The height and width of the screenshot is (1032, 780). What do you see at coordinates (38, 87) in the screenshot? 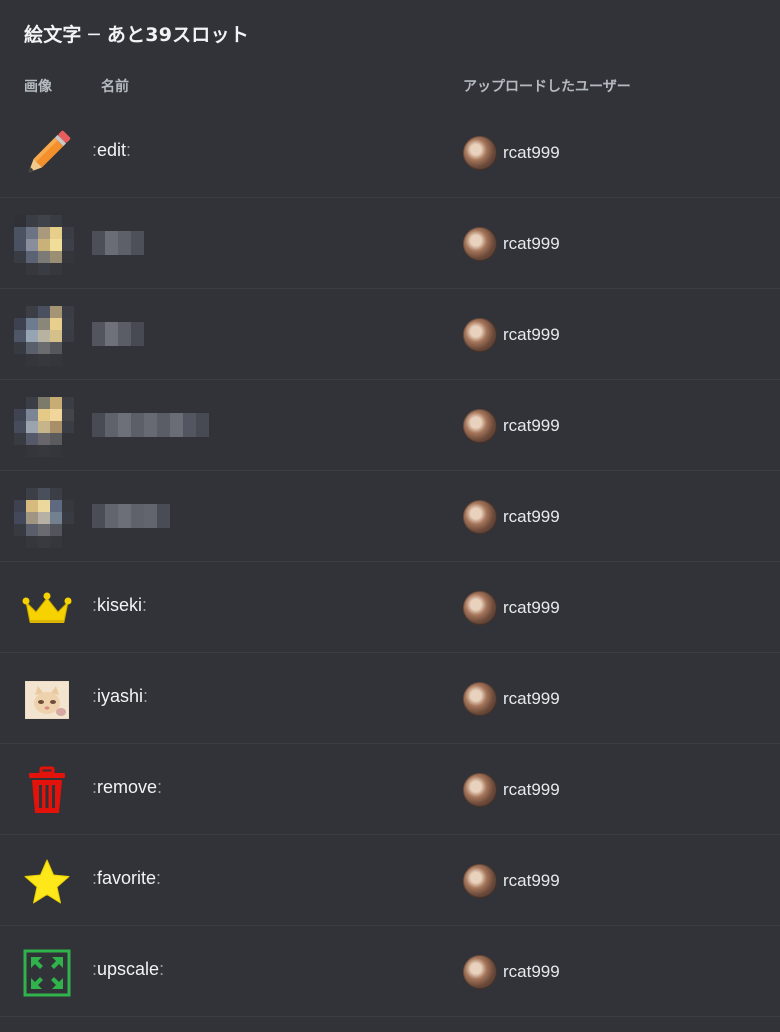
I see `column-header-image: 画像` at bounding box center [38, 87].